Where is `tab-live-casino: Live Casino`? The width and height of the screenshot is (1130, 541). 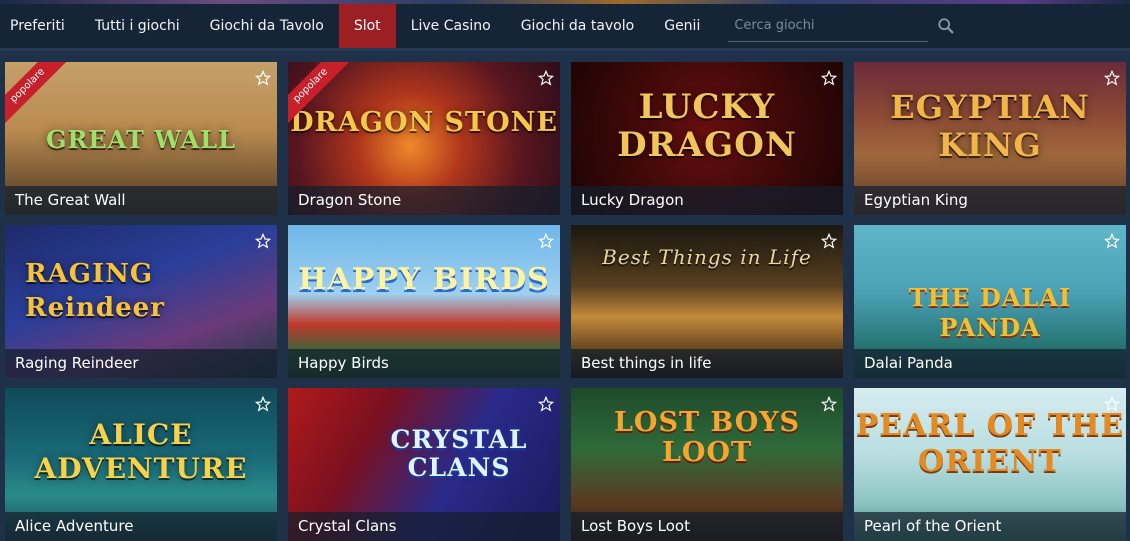 tab-live-casino: Live Casino is located at coordinates (451, 26).